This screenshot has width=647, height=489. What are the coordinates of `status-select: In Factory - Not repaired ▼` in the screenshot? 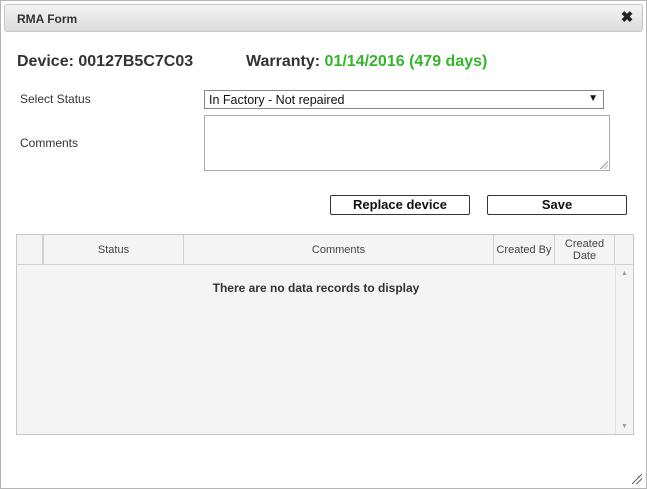 It's located at (404, 99).